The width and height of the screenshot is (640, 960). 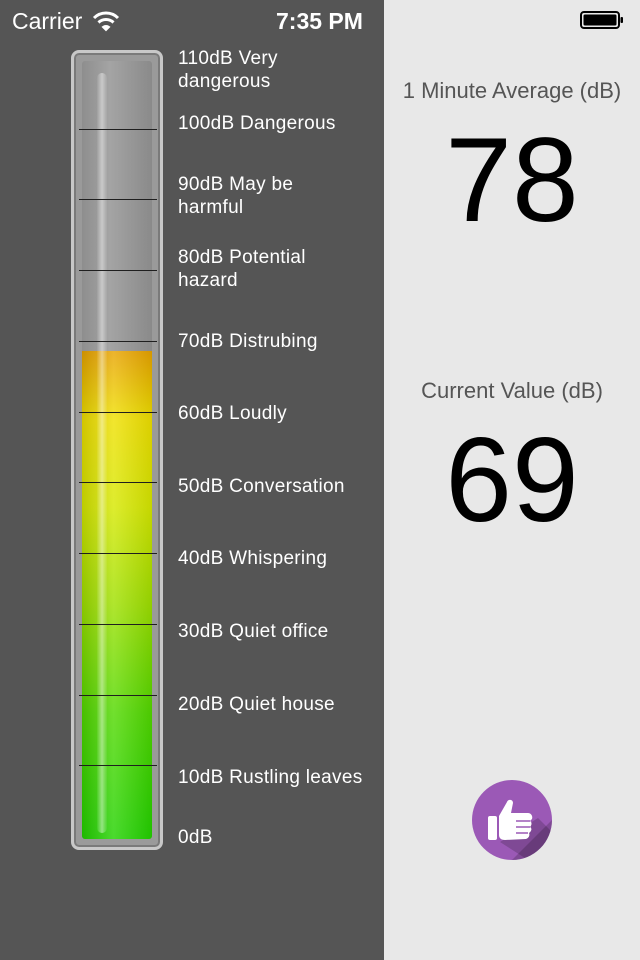 I want to click on status-time: 7:35 PM, so click(x=319, y=21).